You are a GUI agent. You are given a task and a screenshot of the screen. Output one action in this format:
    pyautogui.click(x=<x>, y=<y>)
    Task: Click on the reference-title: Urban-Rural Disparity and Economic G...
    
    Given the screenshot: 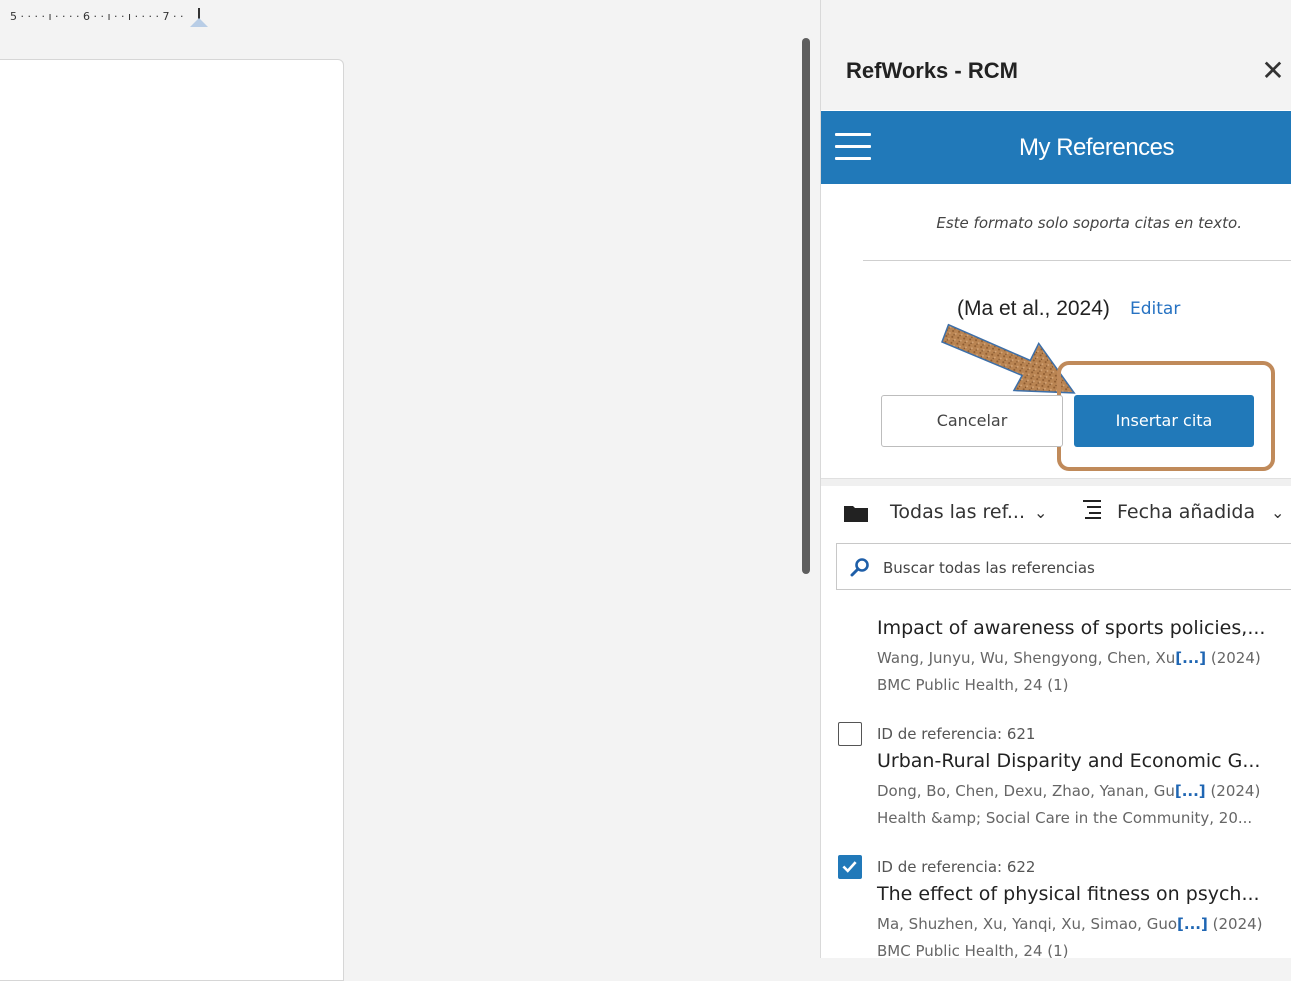 What is the action you would take?
    pyautogui.click(x=1068, y=761)
    